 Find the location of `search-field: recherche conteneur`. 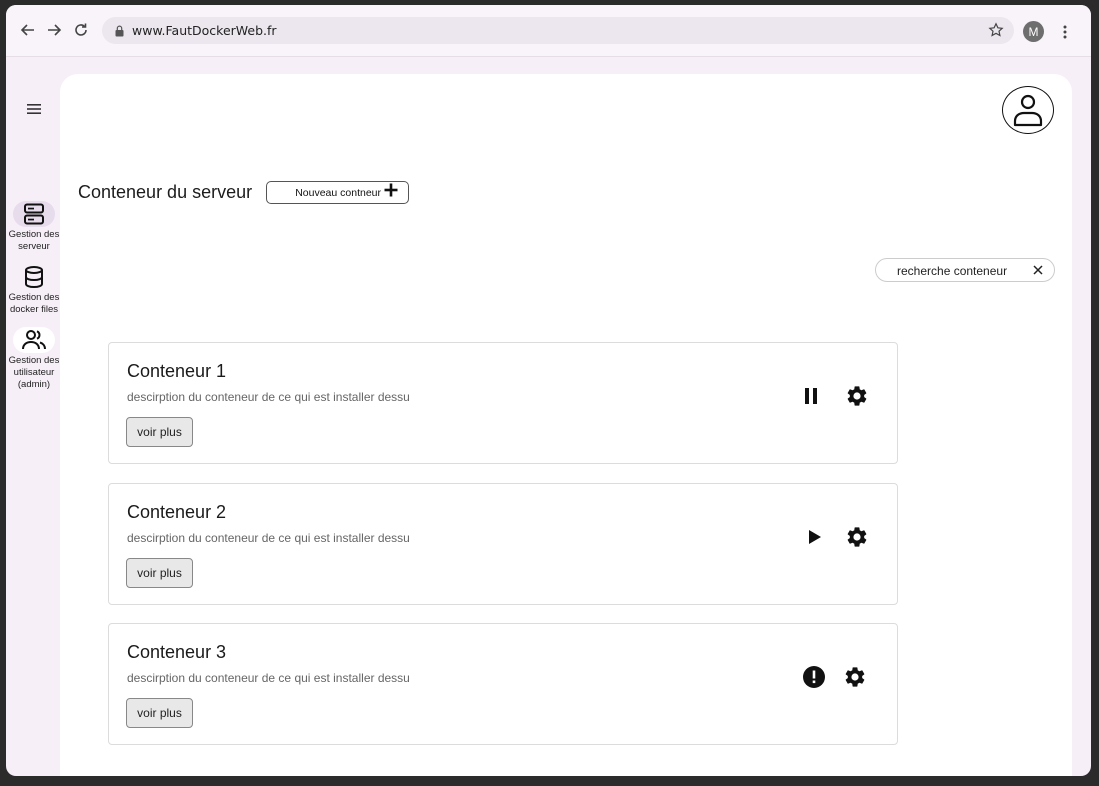

search-field: recherche conteneur is located at coordinates (965, 270).